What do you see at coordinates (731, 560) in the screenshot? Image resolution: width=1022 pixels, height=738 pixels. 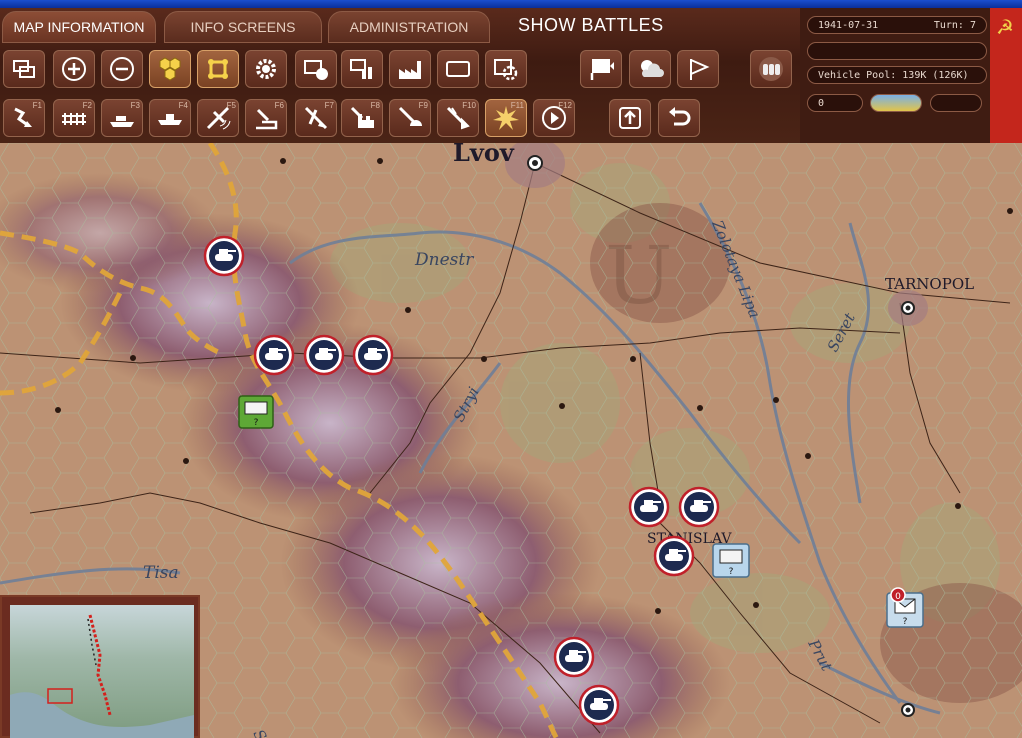 I see `hq-counter-blue: ?` at bounding box center [731, 560].